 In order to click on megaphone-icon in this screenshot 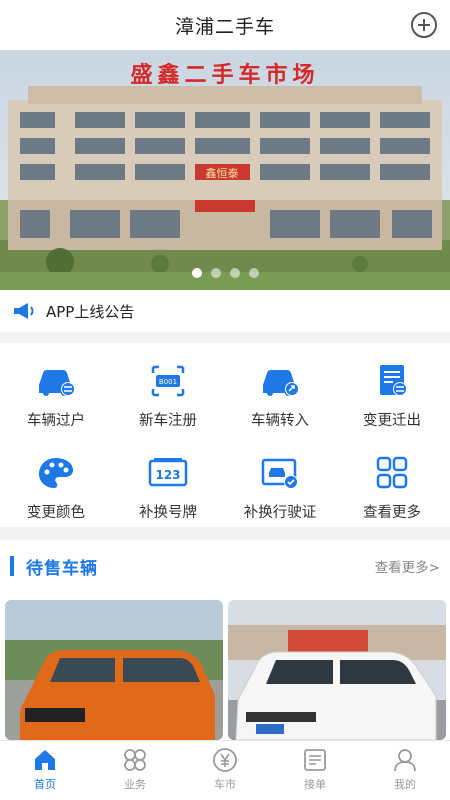, I will do `click(24, 311)`.